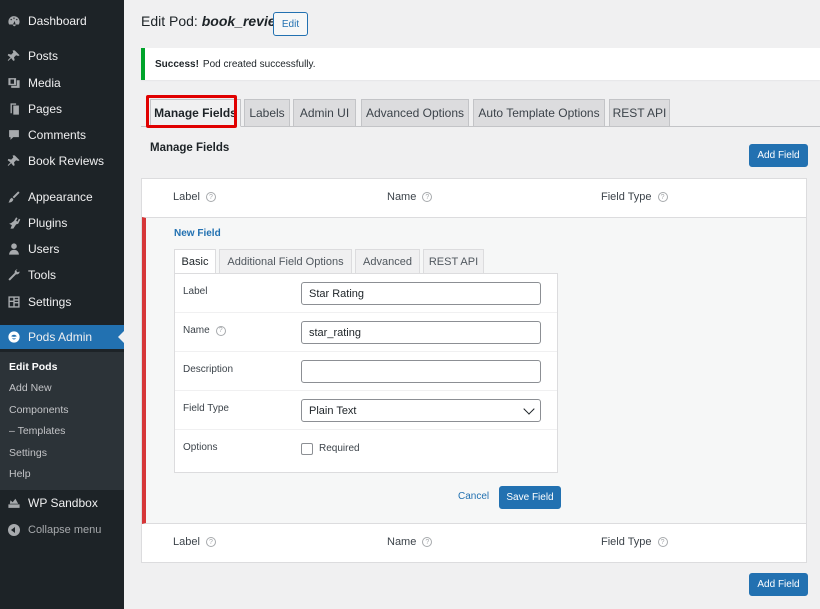 This screenshot has width=820, height=609. What do you see at coordinates (307, 449) in the screenshot?
I see `required-checkbox` at bounding box center [307, 449].